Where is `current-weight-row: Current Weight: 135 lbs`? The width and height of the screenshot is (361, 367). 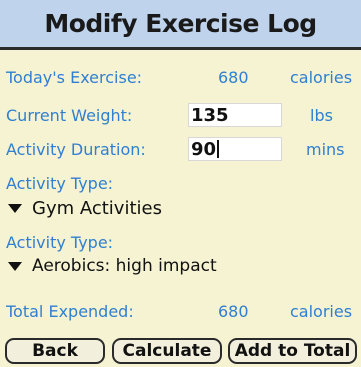 current-weight-row: Current Weight: 135 lbs is located at coordinates (180, 116).